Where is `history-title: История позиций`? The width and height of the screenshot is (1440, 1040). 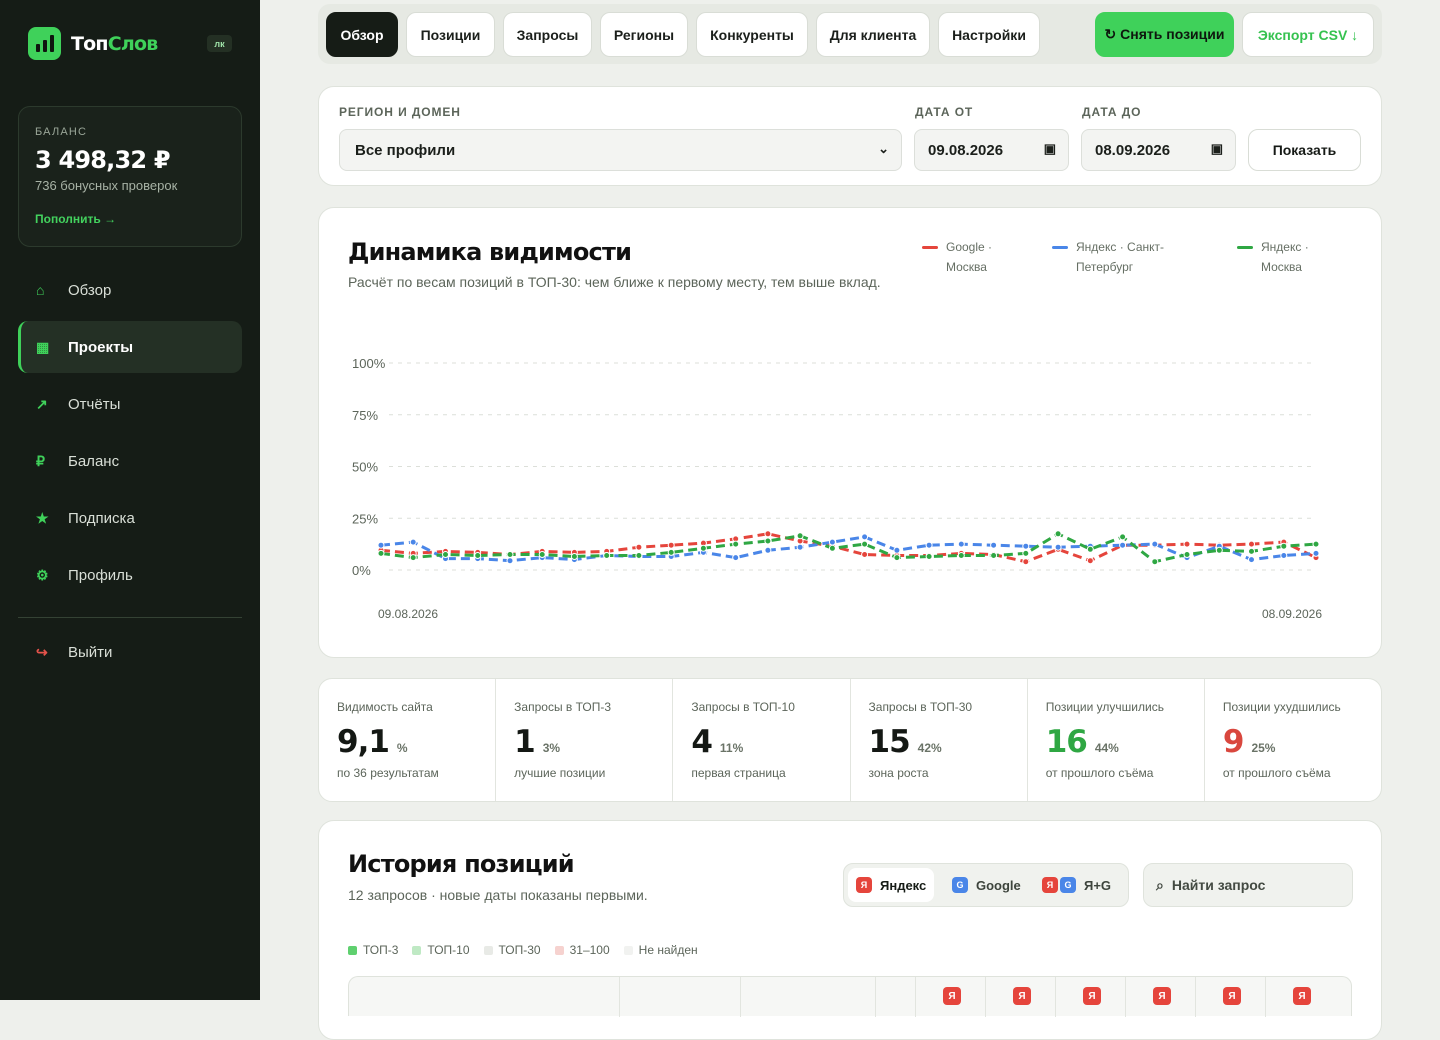
history-title: История позиций is located at coordinates (461, 864).